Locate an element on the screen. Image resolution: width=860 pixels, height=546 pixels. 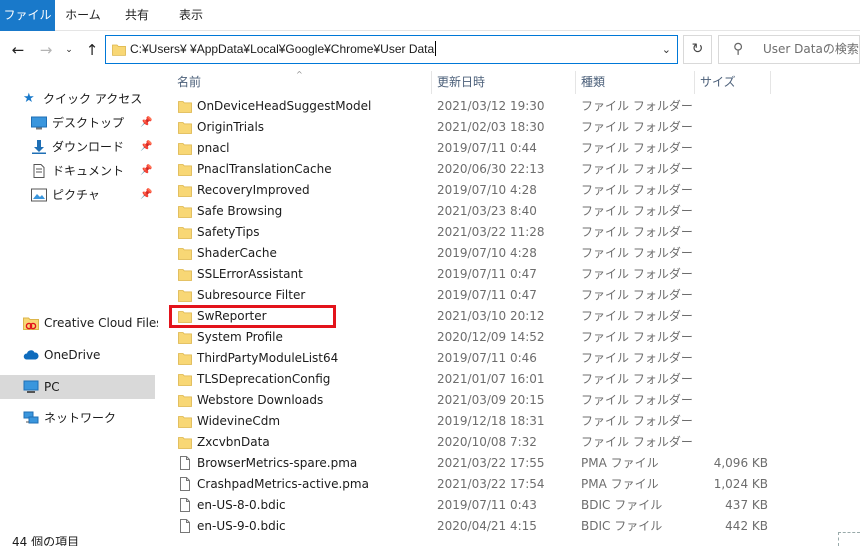
file-name: ZxcvbnData is located at coordinates (233, 442).